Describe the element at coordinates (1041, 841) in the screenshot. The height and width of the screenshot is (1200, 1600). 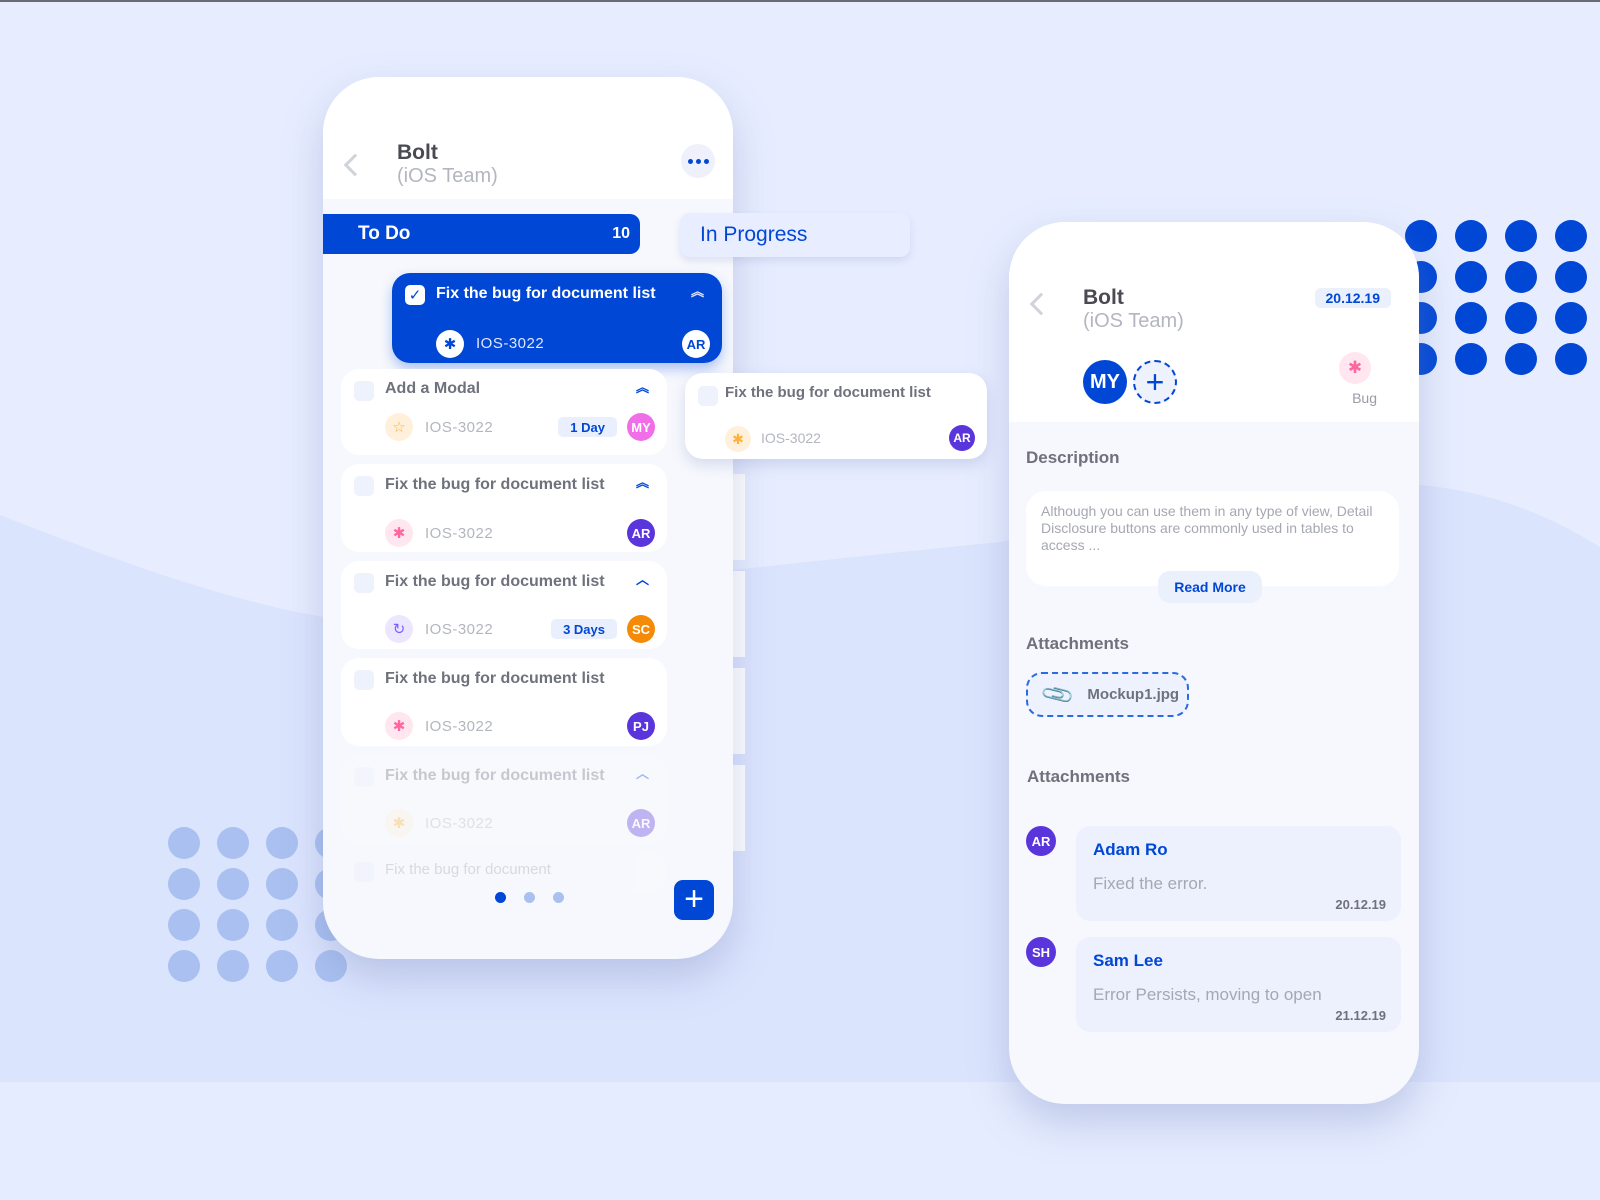
I see `comment-avatar: AR` at that location.